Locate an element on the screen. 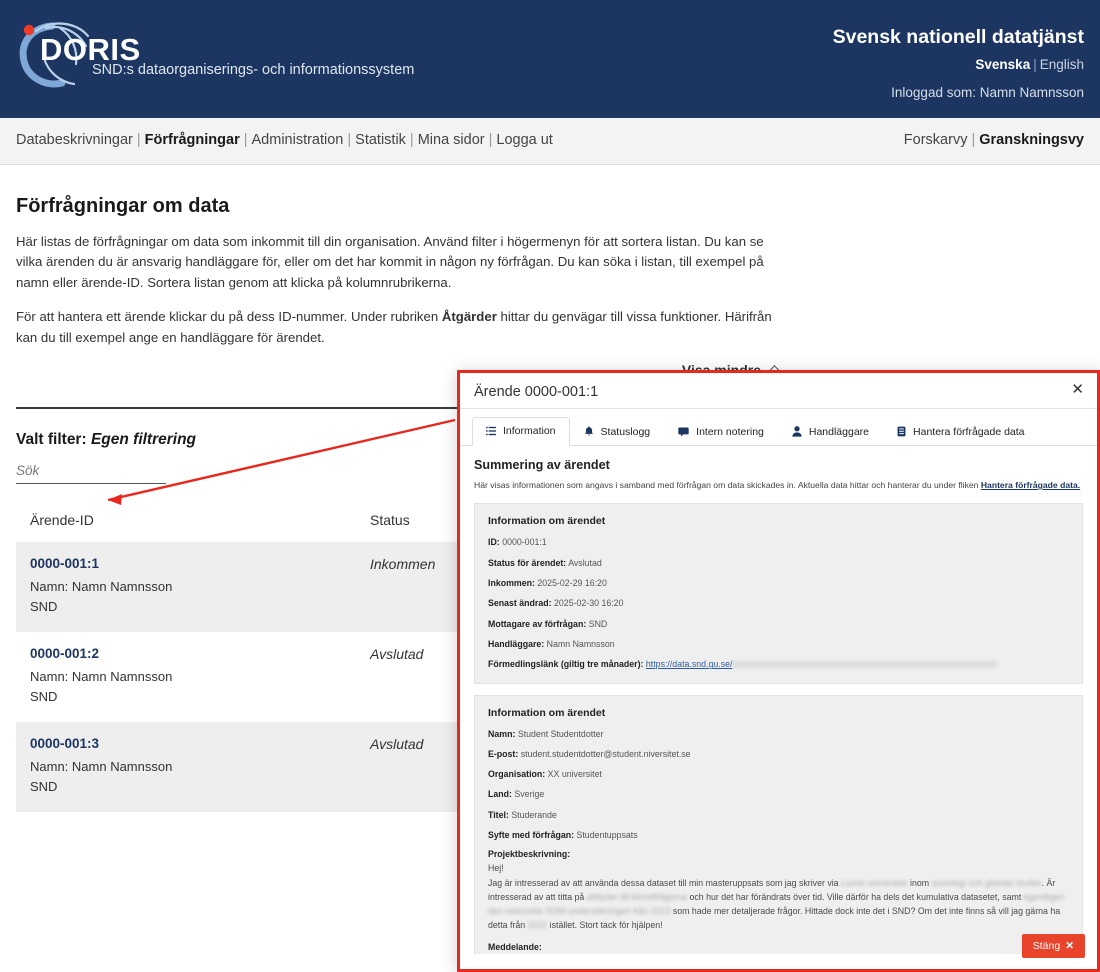  field-status: Status för ärendet: Avslutad is located at coordinates (778, 563).